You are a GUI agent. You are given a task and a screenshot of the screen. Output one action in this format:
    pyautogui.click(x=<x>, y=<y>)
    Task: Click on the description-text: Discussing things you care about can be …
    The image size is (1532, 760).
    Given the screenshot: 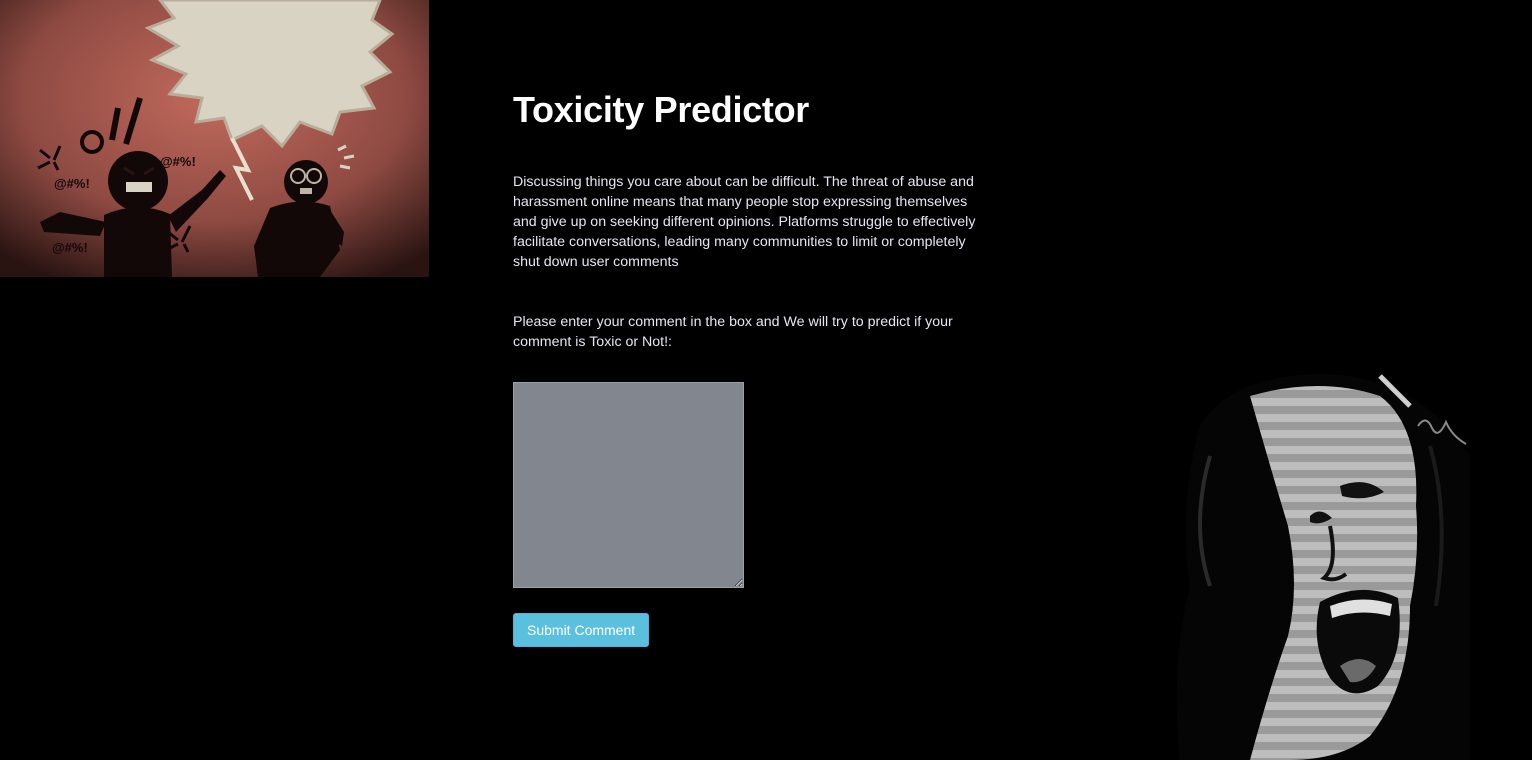 What is the action you would take?
    pyautogui.click(x=744, y=222)
    